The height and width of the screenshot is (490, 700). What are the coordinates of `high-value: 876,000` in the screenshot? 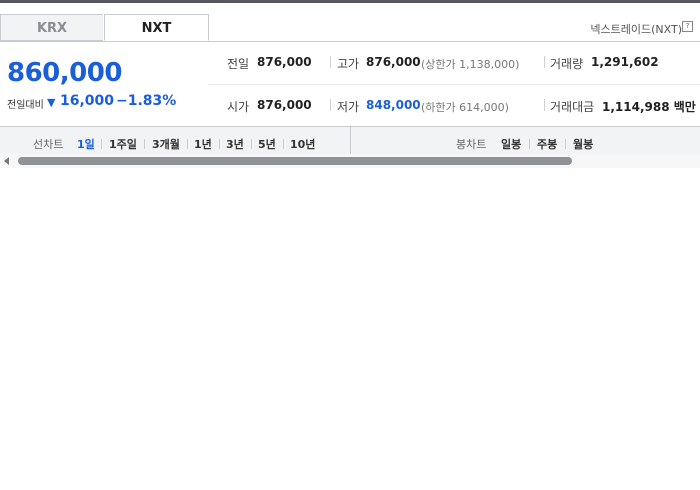 It's located at (393, 62).